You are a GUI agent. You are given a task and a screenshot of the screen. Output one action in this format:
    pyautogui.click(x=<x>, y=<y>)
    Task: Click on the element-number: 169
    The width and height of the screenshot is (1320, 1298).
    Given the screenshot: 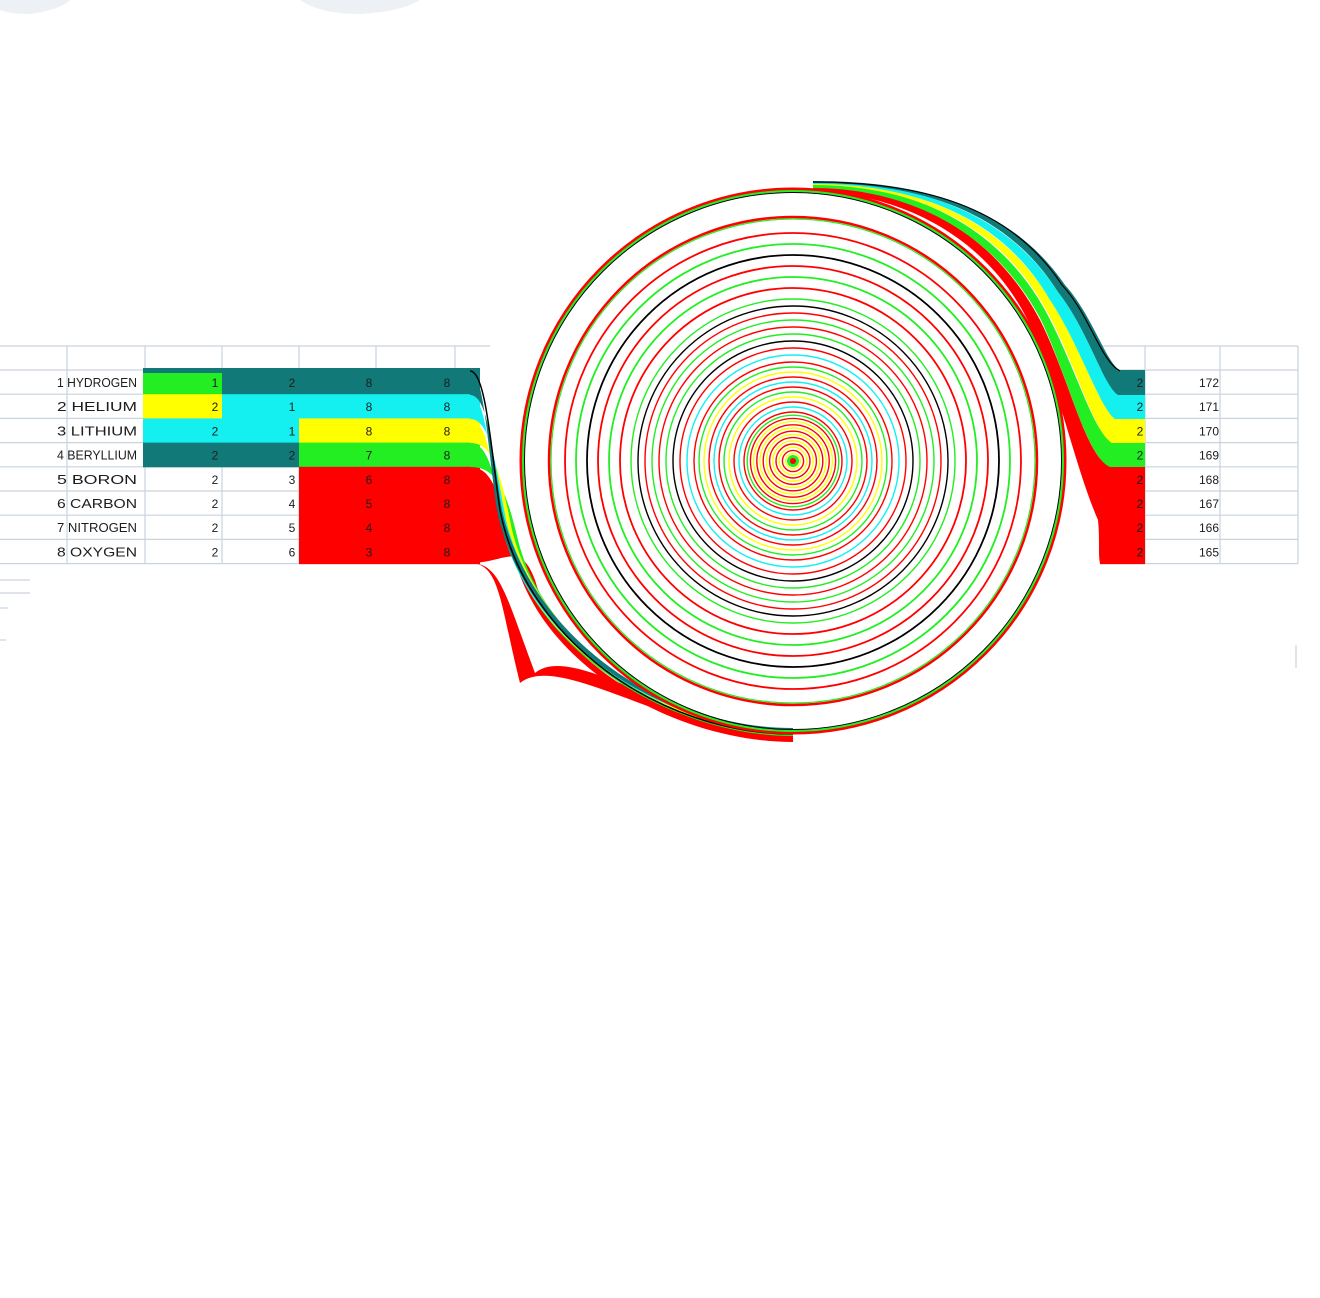 What is the action you would take?
    pyautogui.click(x=1209, y=456)
    